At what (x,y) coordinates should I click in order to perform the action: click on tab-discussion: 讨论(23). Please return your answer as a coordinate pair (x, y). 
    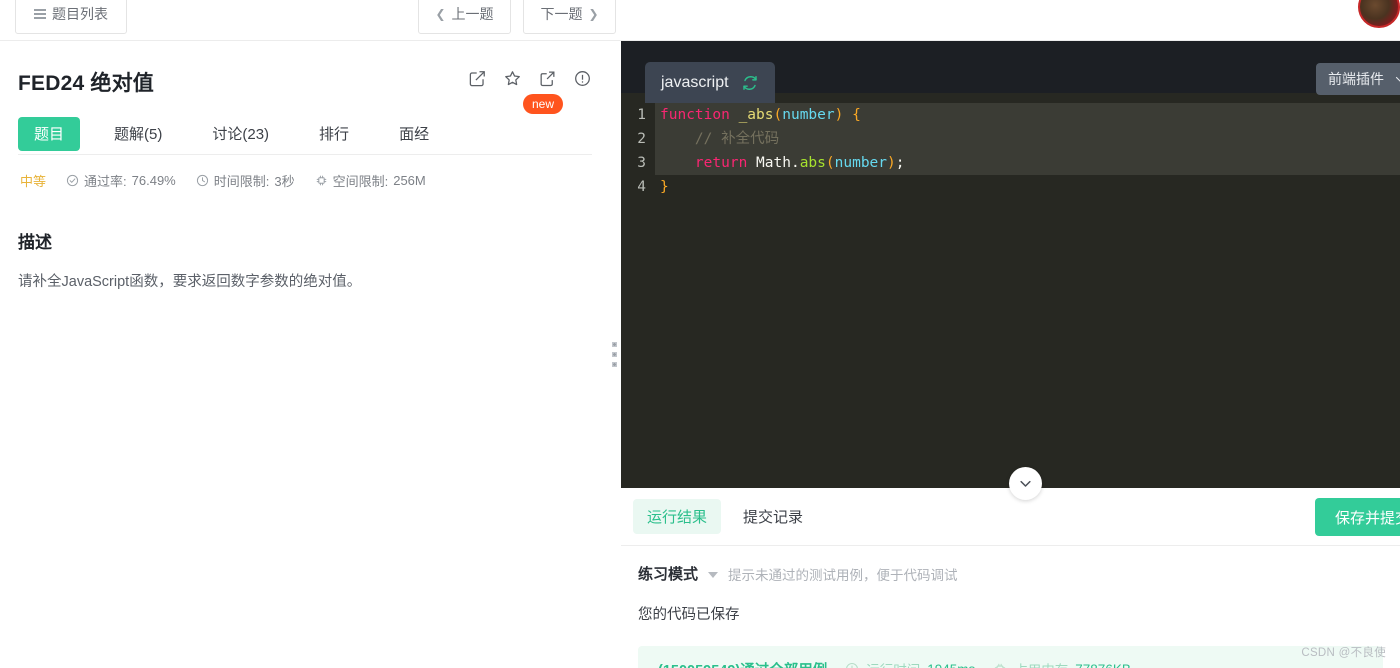
    Looking at the image, I should click on (240, 134).